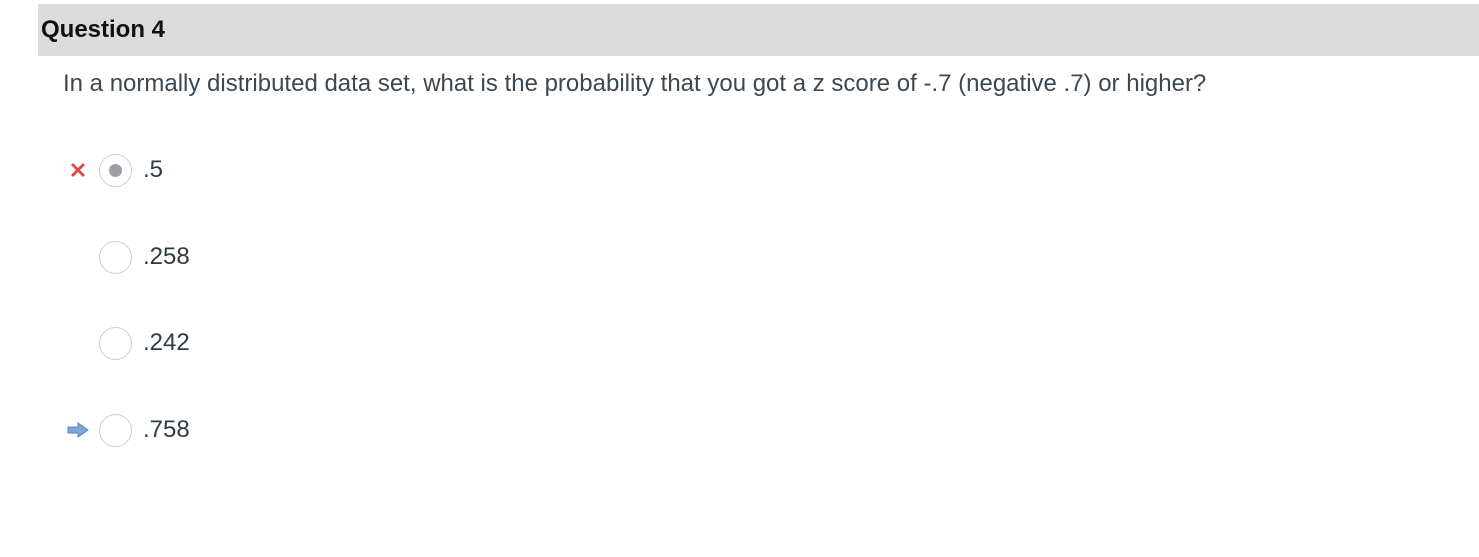  What do you see at coordinates (78, 170) in the screenshot?
I see `incorrect-x-icon` at bounding box center [78, 170].